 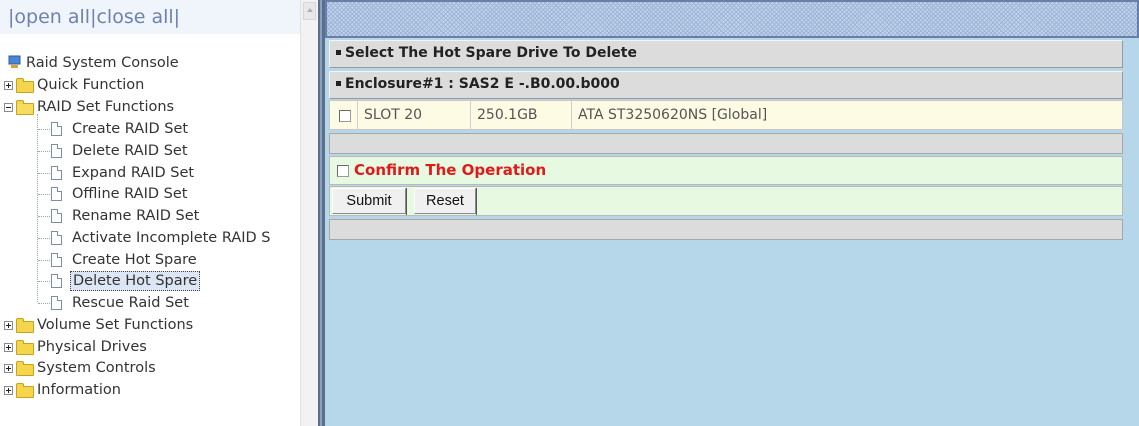 I want to click on tree-item-label: Delete RAID Set, so click(x=130, y=151).